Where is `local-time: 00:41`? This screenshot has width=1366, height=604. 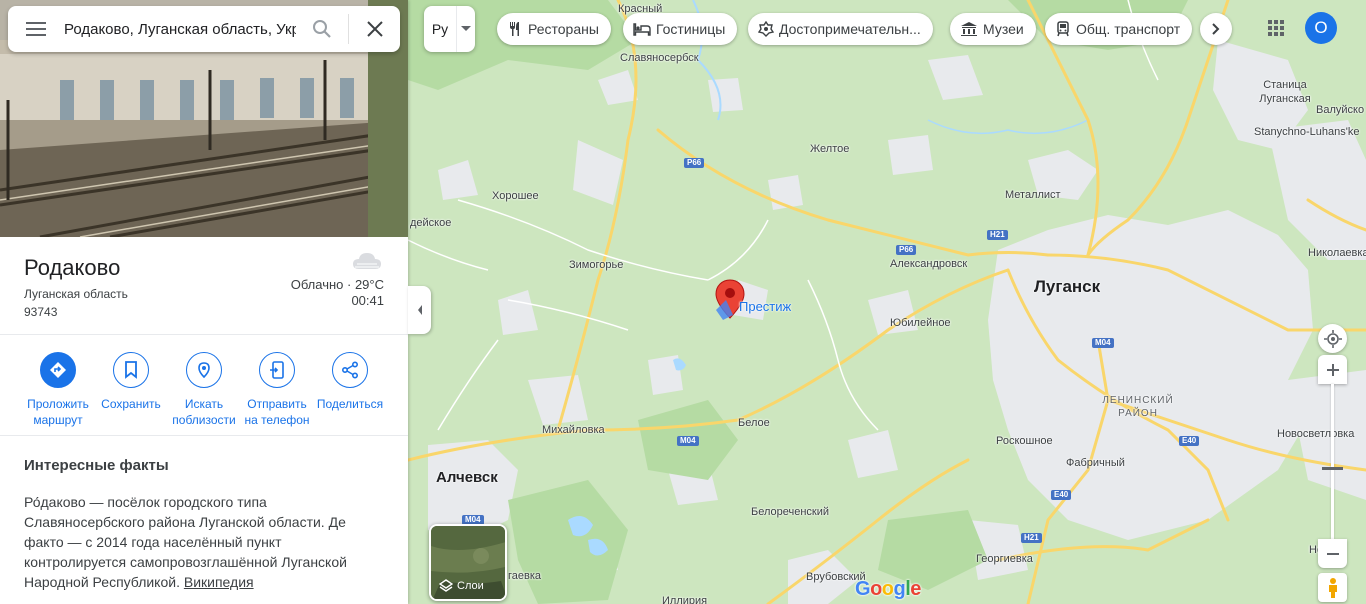 local-time: 00:41 is located at coordinates (367, 300).